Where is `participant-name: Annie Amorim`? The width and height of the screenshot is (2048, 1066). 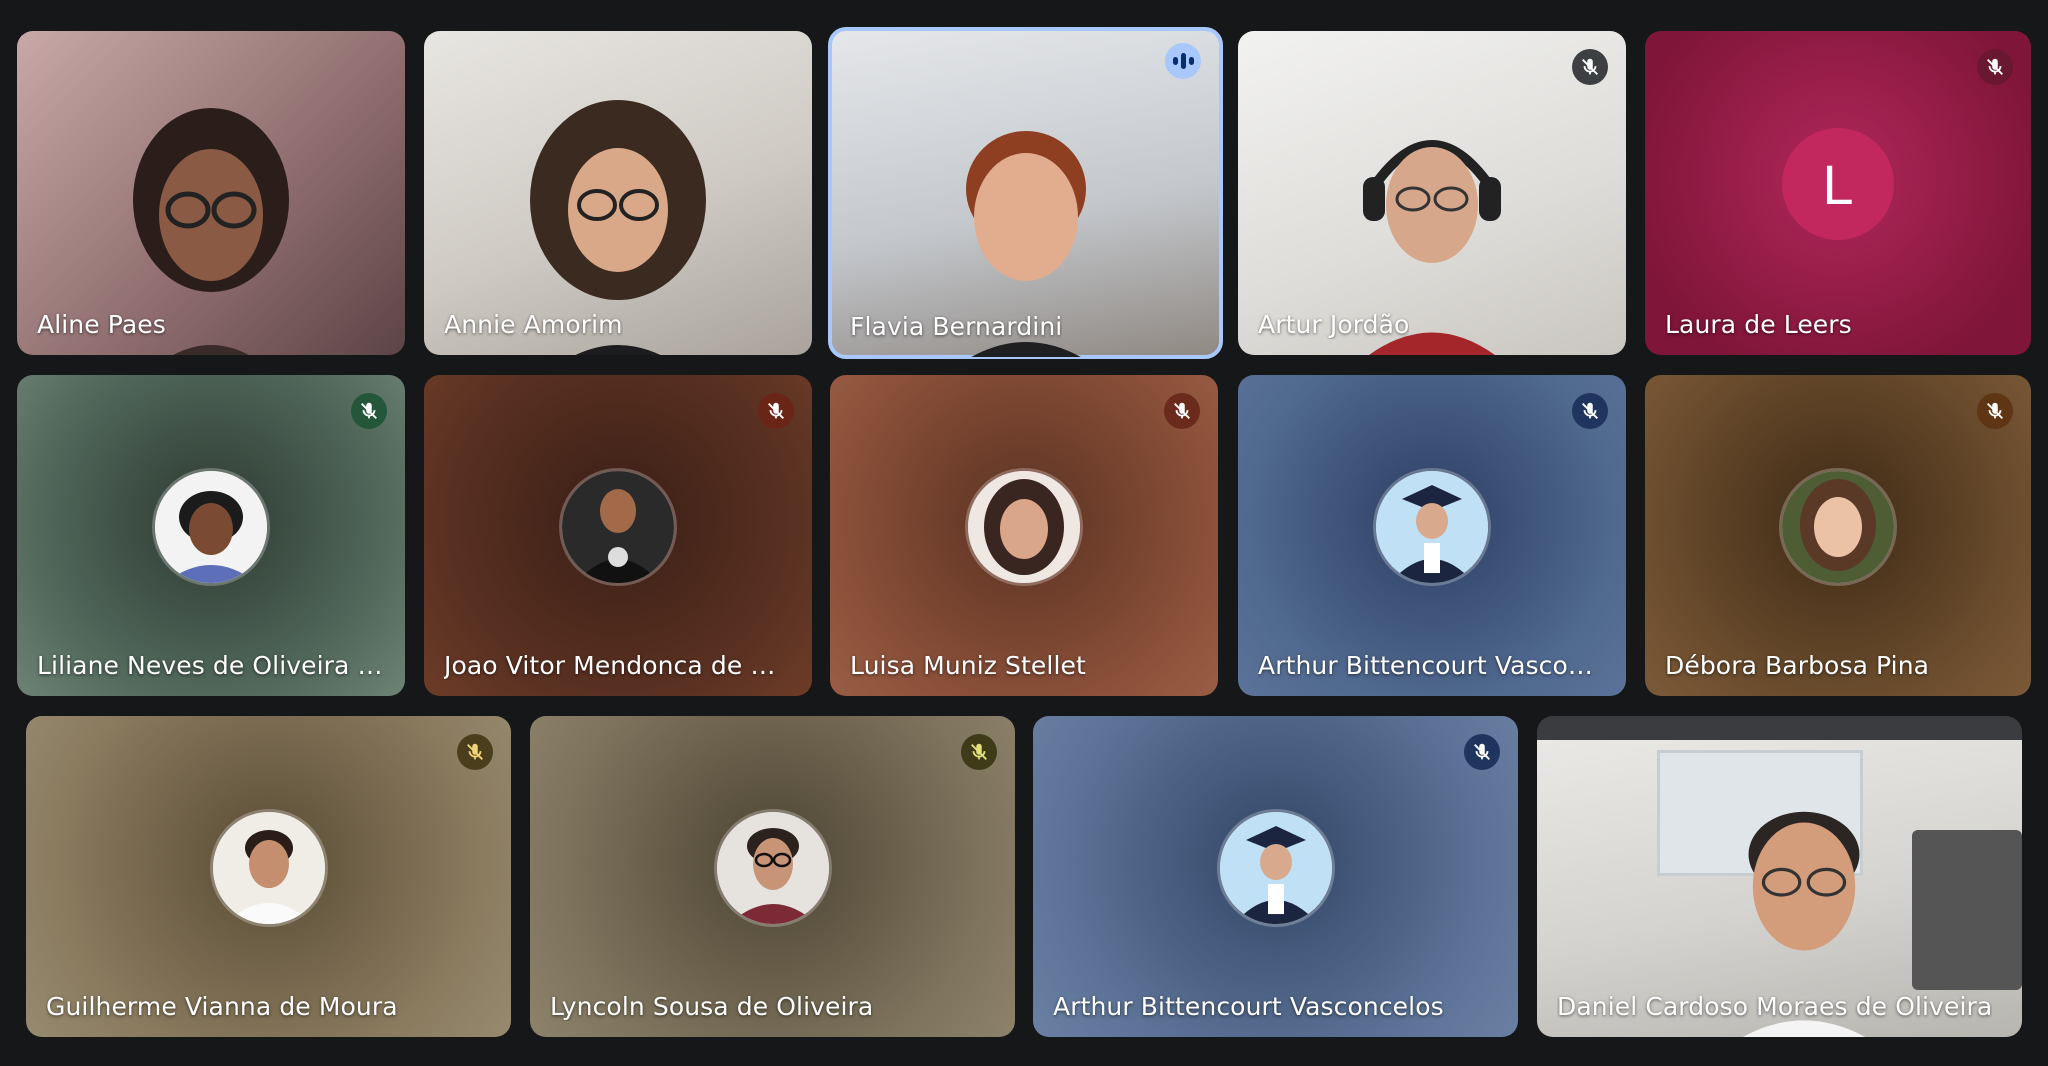
participant-name: Annie Amorim is located at coordinates (533, 324).